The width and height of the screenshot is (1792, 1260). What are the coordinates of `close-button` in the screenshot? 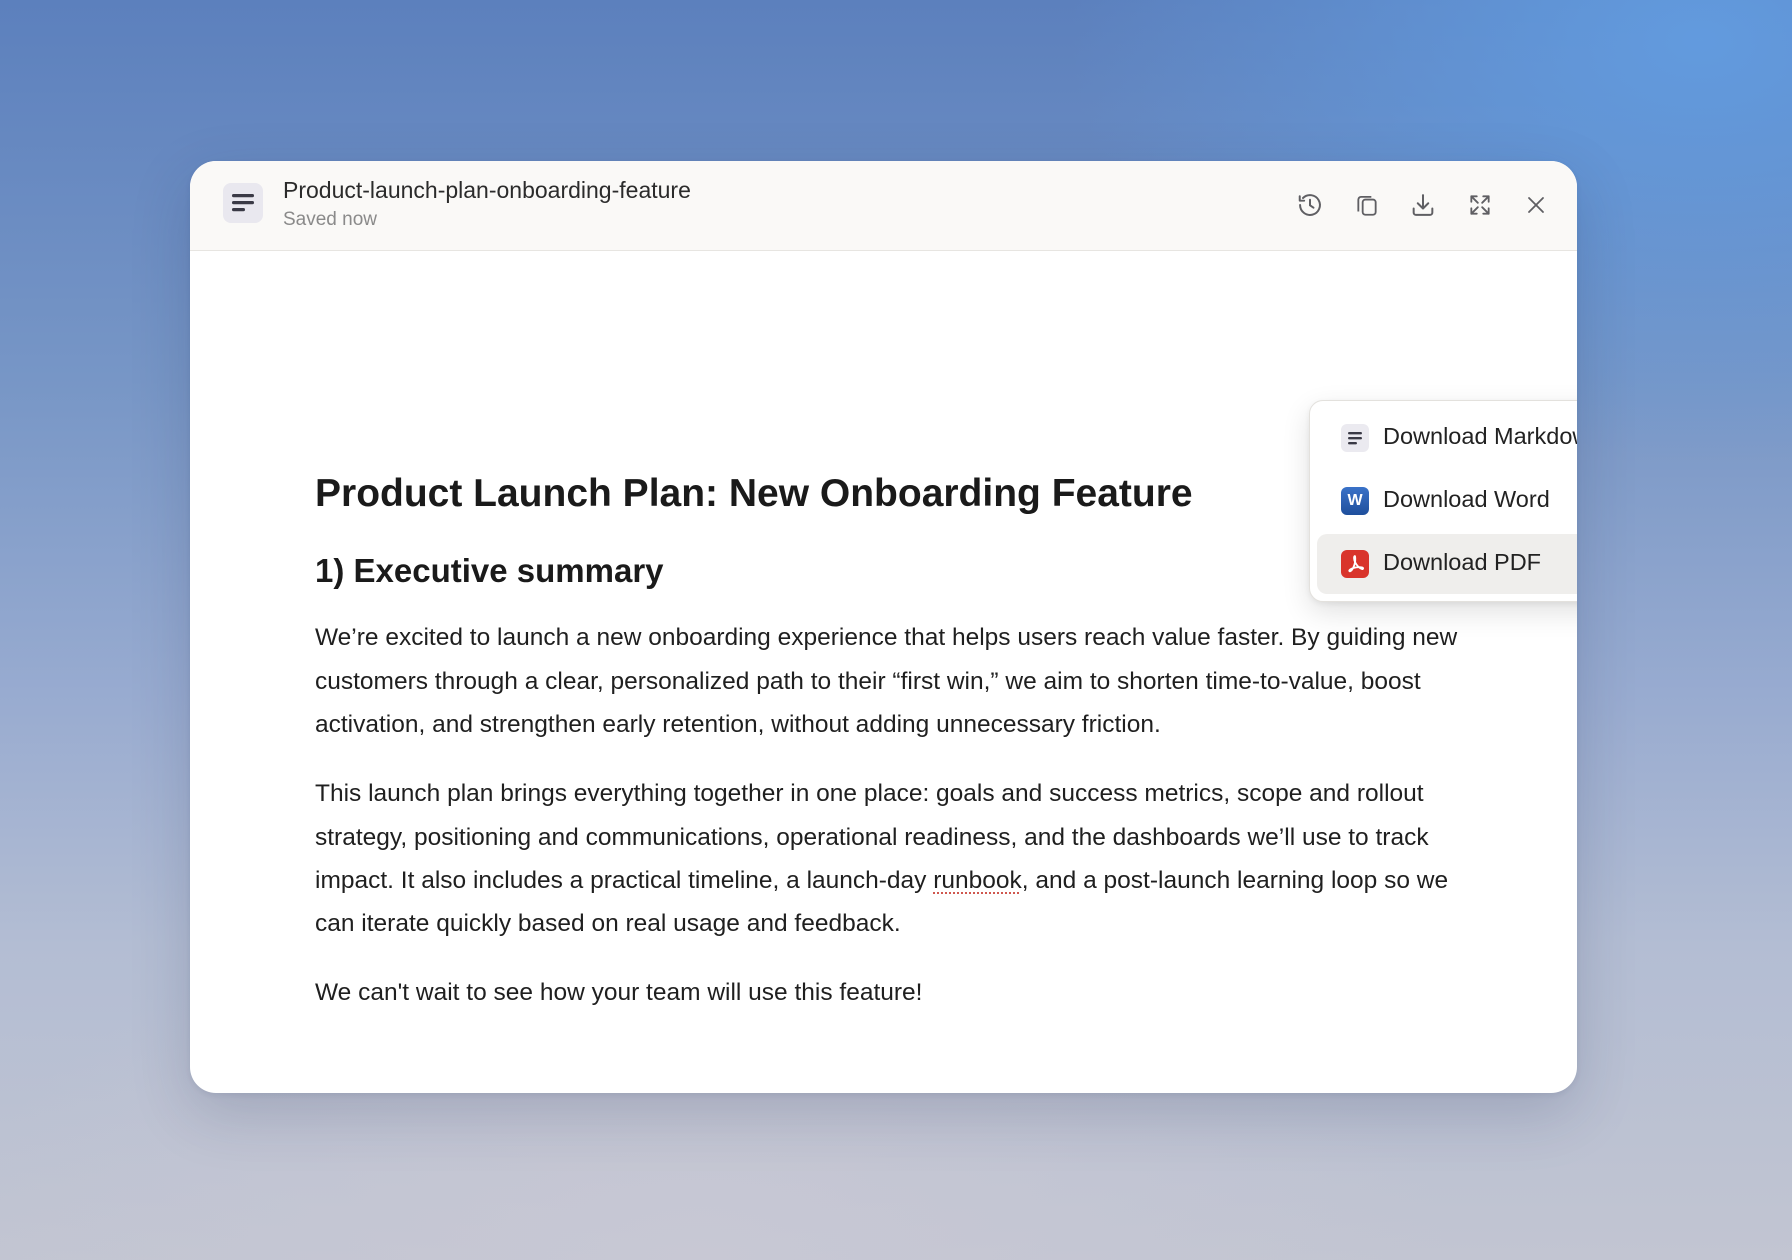 It's located at (1536, 205).